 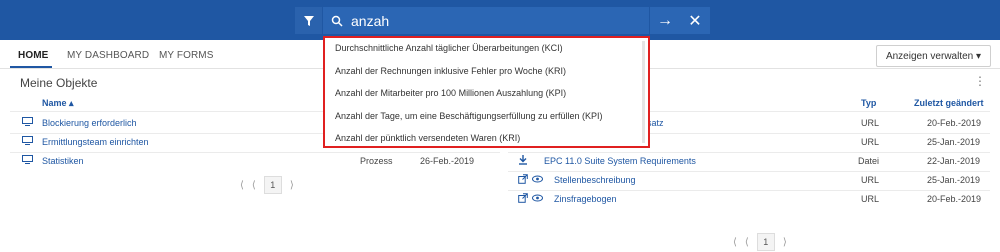 I want to click on search-box, so click(x=486, y=20).